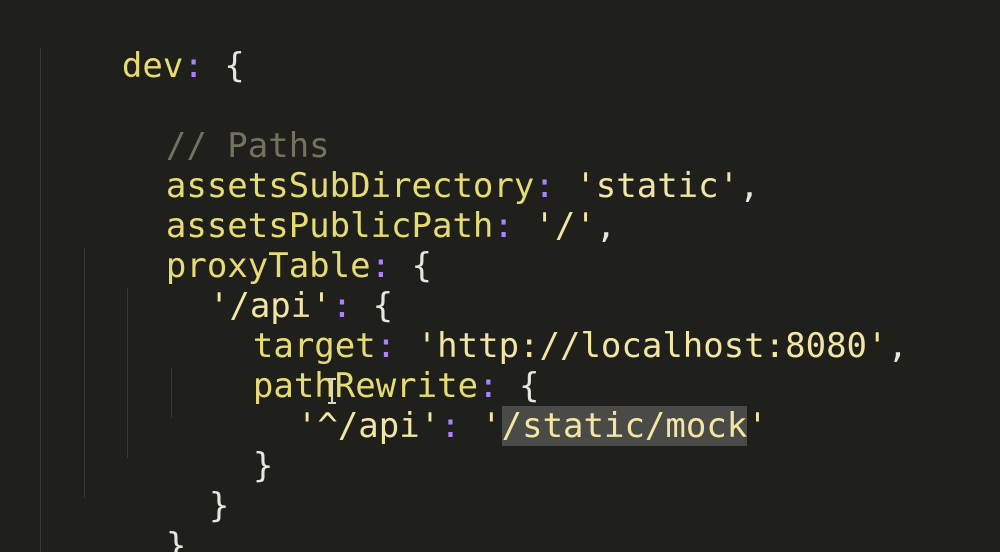 Image resolution: width=1000 pixels, height=552 pixels. I want to click on code-line: dev: {, so click(142, 46).